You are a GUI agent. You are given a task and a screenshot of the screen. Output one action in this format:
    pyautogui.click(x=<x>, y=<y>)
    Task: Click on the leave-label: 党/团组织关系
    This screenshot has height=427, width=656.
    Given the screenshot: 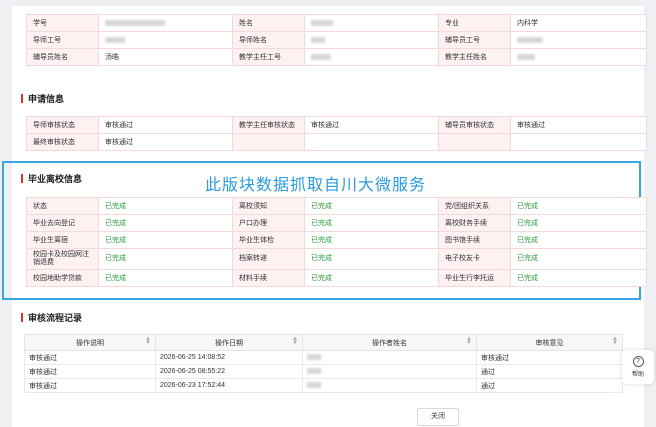 What is the action you would take?
    pyautogui.click(x=474, y=206)
    